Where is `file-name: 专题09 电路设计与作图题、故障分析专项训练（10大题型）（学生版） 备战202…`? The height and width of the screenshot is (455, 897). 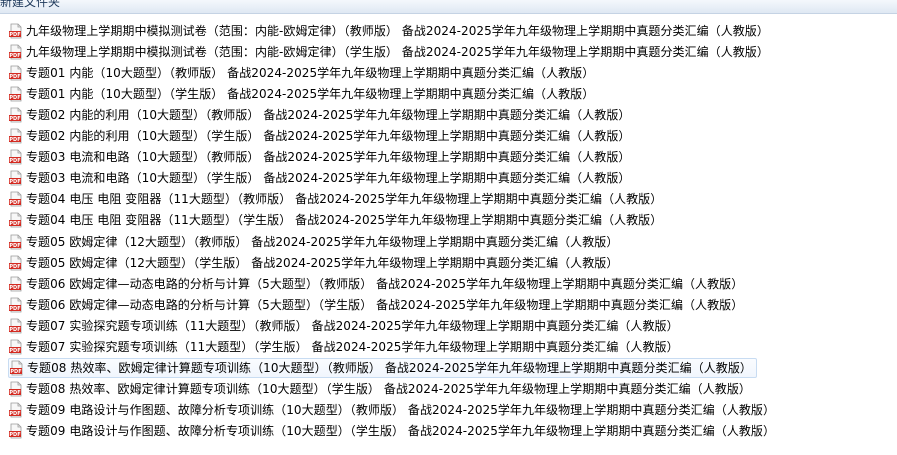
file-name: 专题09 电路设计与作图题、故障分析专项训练（10大题型）（学生版） 备战202… is located at coordinates (401, 430).